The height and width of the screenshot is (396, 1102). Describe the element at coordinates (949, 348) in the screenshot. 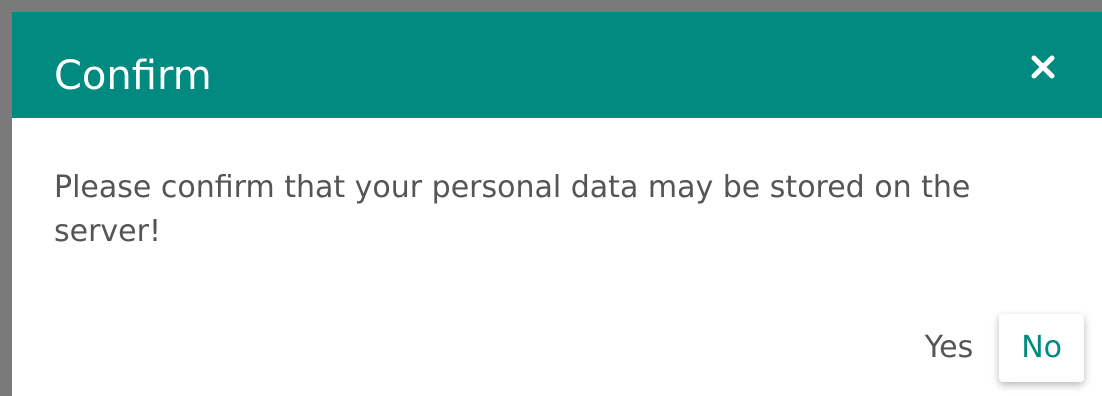

I see `yes-button: Yes` at that location.